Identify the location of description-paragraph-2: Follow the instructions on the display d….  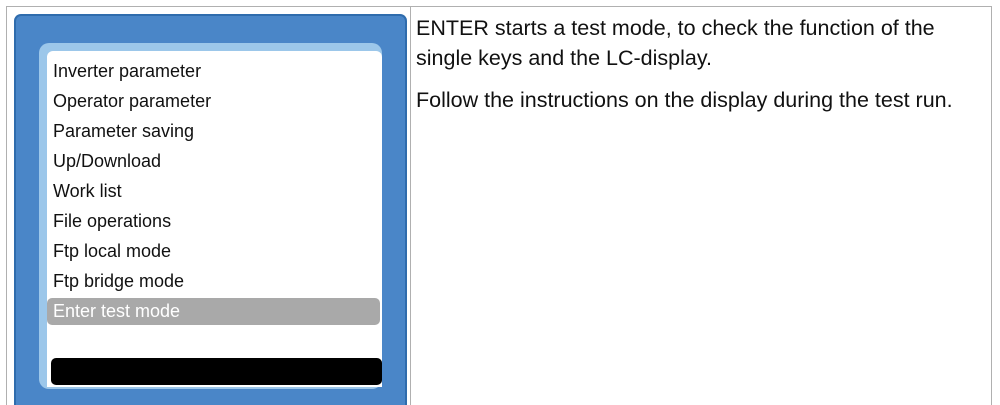
(684, 100).